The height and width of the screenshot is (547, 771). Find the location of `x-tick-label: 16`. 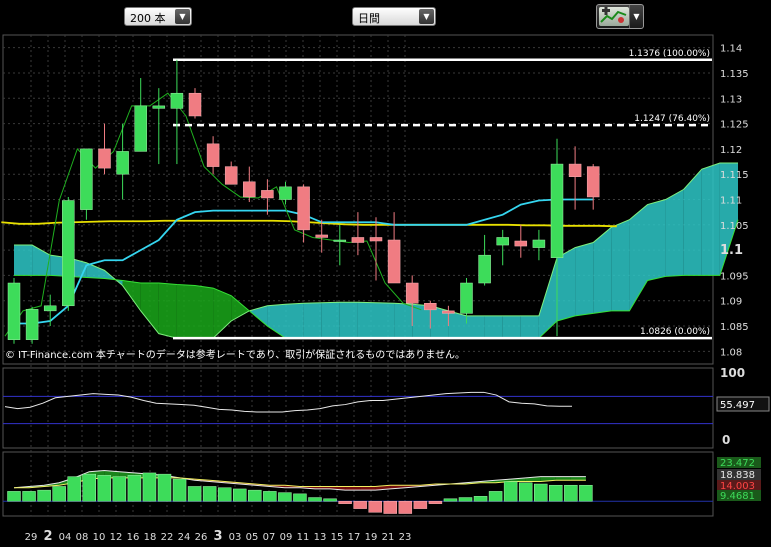

x-tick-label: 16 is located at coordinates (133, 537).